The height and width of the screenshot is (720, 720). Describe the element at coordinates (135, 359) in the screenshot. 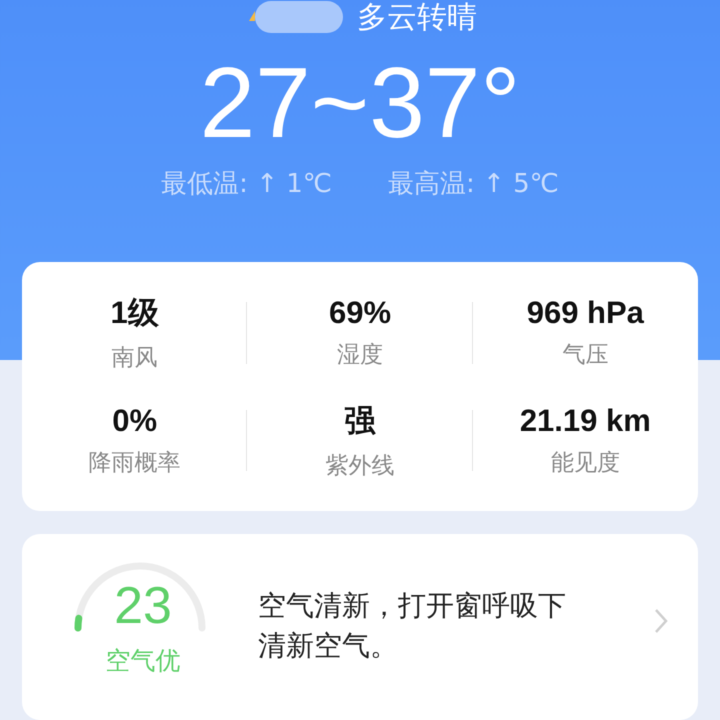

I see `detail-label: 南风` at that location.